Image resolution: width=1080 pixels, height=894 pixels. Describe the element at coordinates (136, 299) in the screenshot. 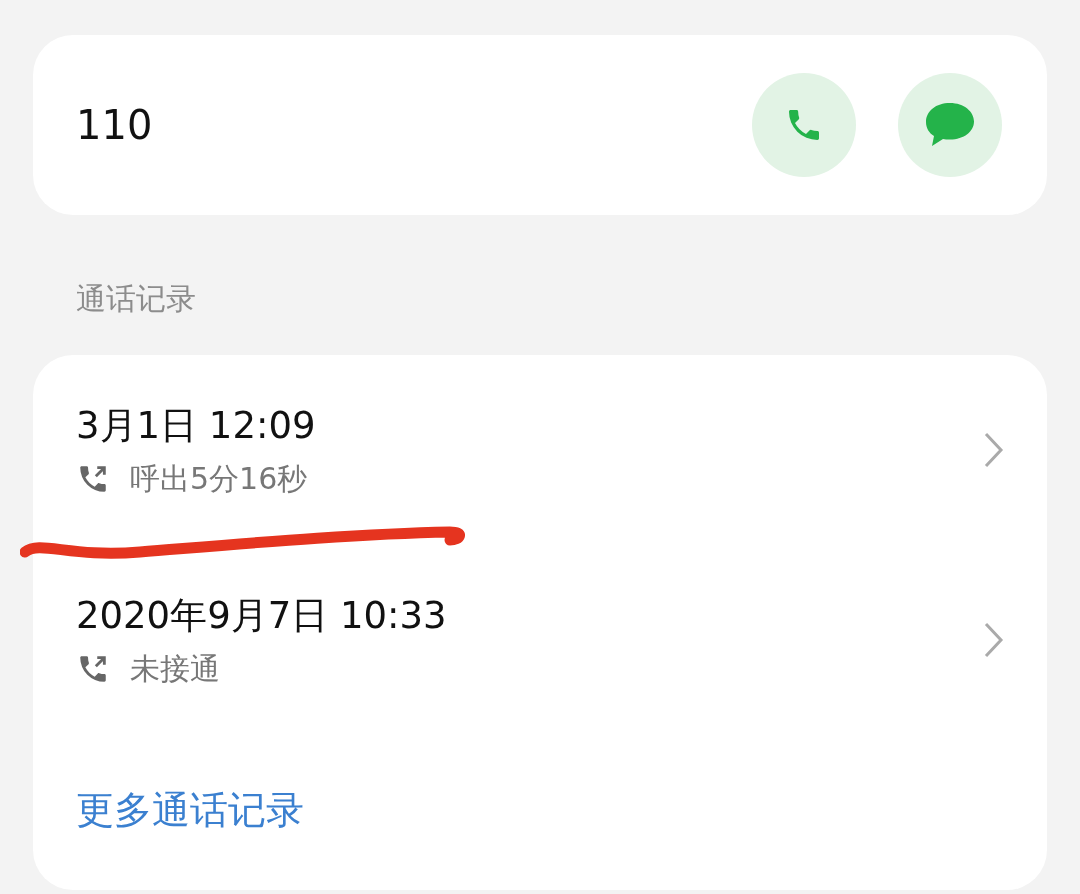

I see `section-title: 通话记录` at that location.